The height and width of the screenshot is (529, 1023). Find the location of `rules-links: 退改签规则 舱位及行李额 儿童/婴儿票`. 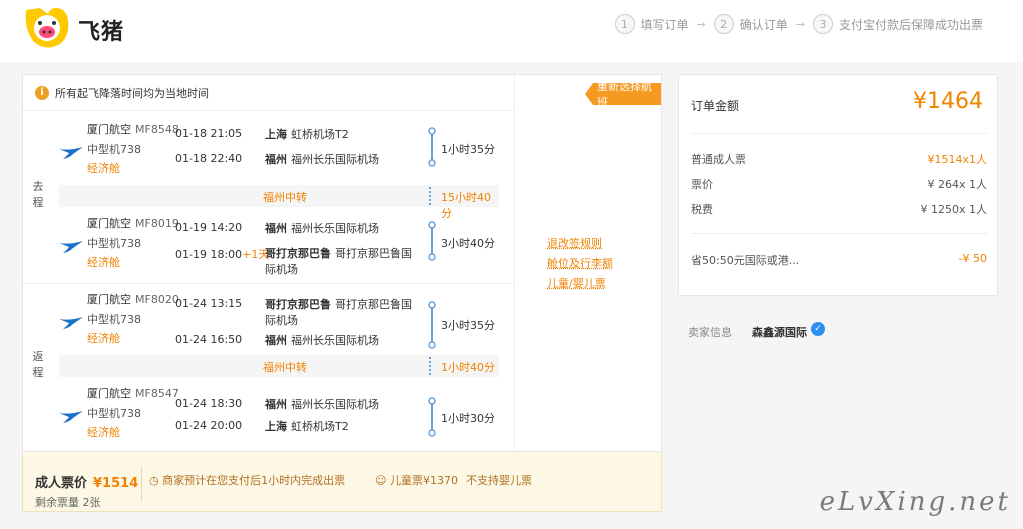

rules-links: 退改签规则 舱位及行李额 儿童/婴儿票 is located at coordinates (580, 263).